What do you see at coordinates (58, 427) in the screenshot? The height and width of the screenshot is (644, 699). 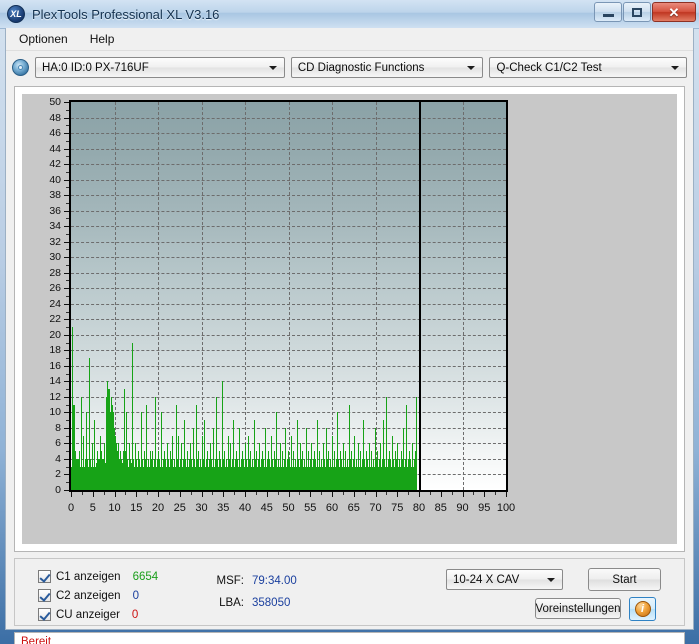 I see `y-axis-tick-label: 8` at bounding box center [58, 427].